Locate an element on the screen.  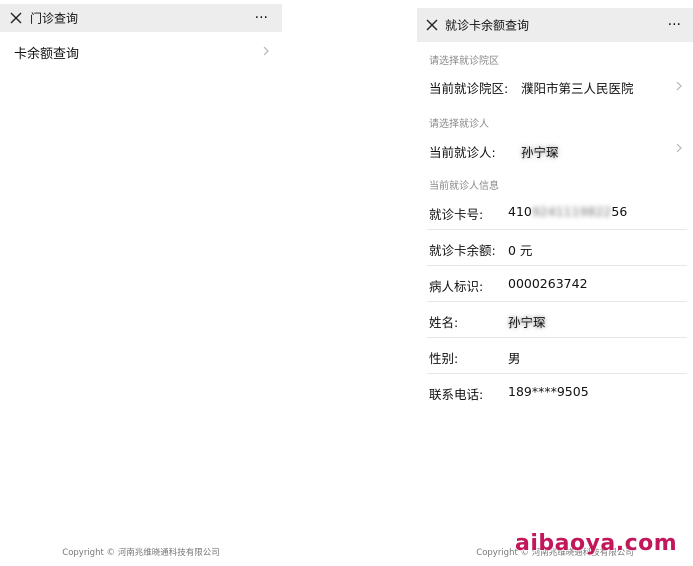
info-key: 病人标识: is located at coordinates (456, 286).